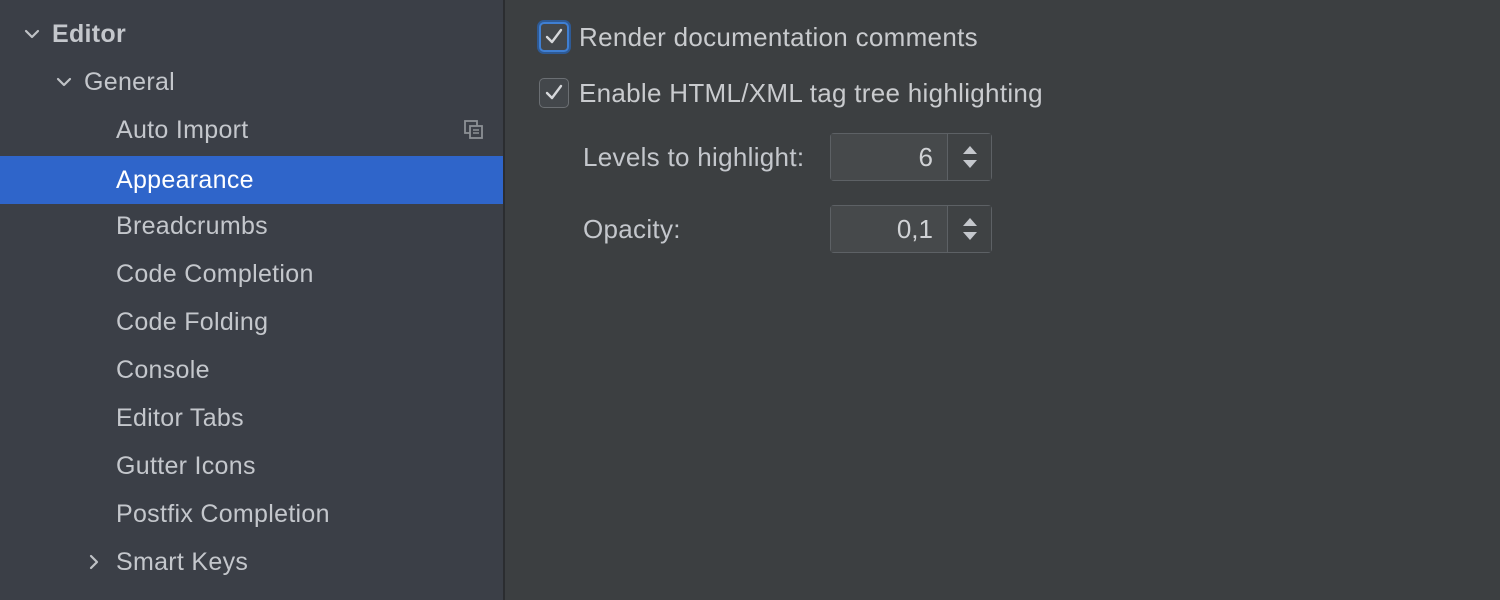  I want to click on sidebar-item-console: Console, so click(251, 370).